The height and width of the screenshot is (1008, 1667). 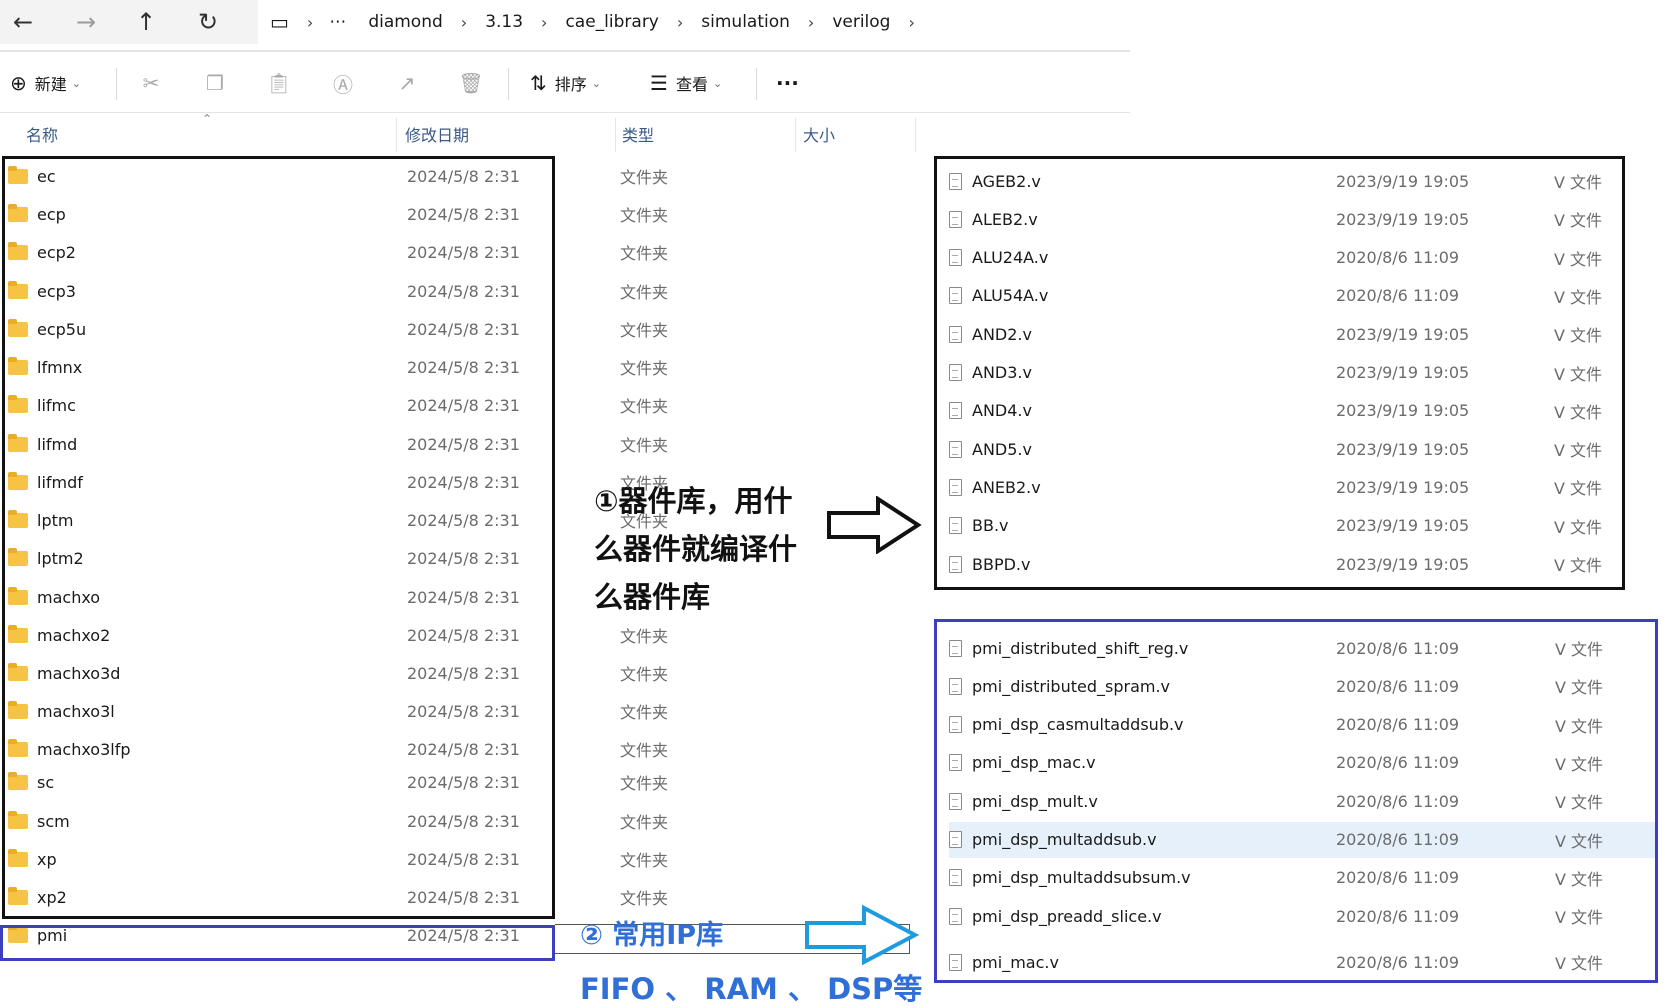 I want to click on file-name: BB.v, so click(x=990, y=526).